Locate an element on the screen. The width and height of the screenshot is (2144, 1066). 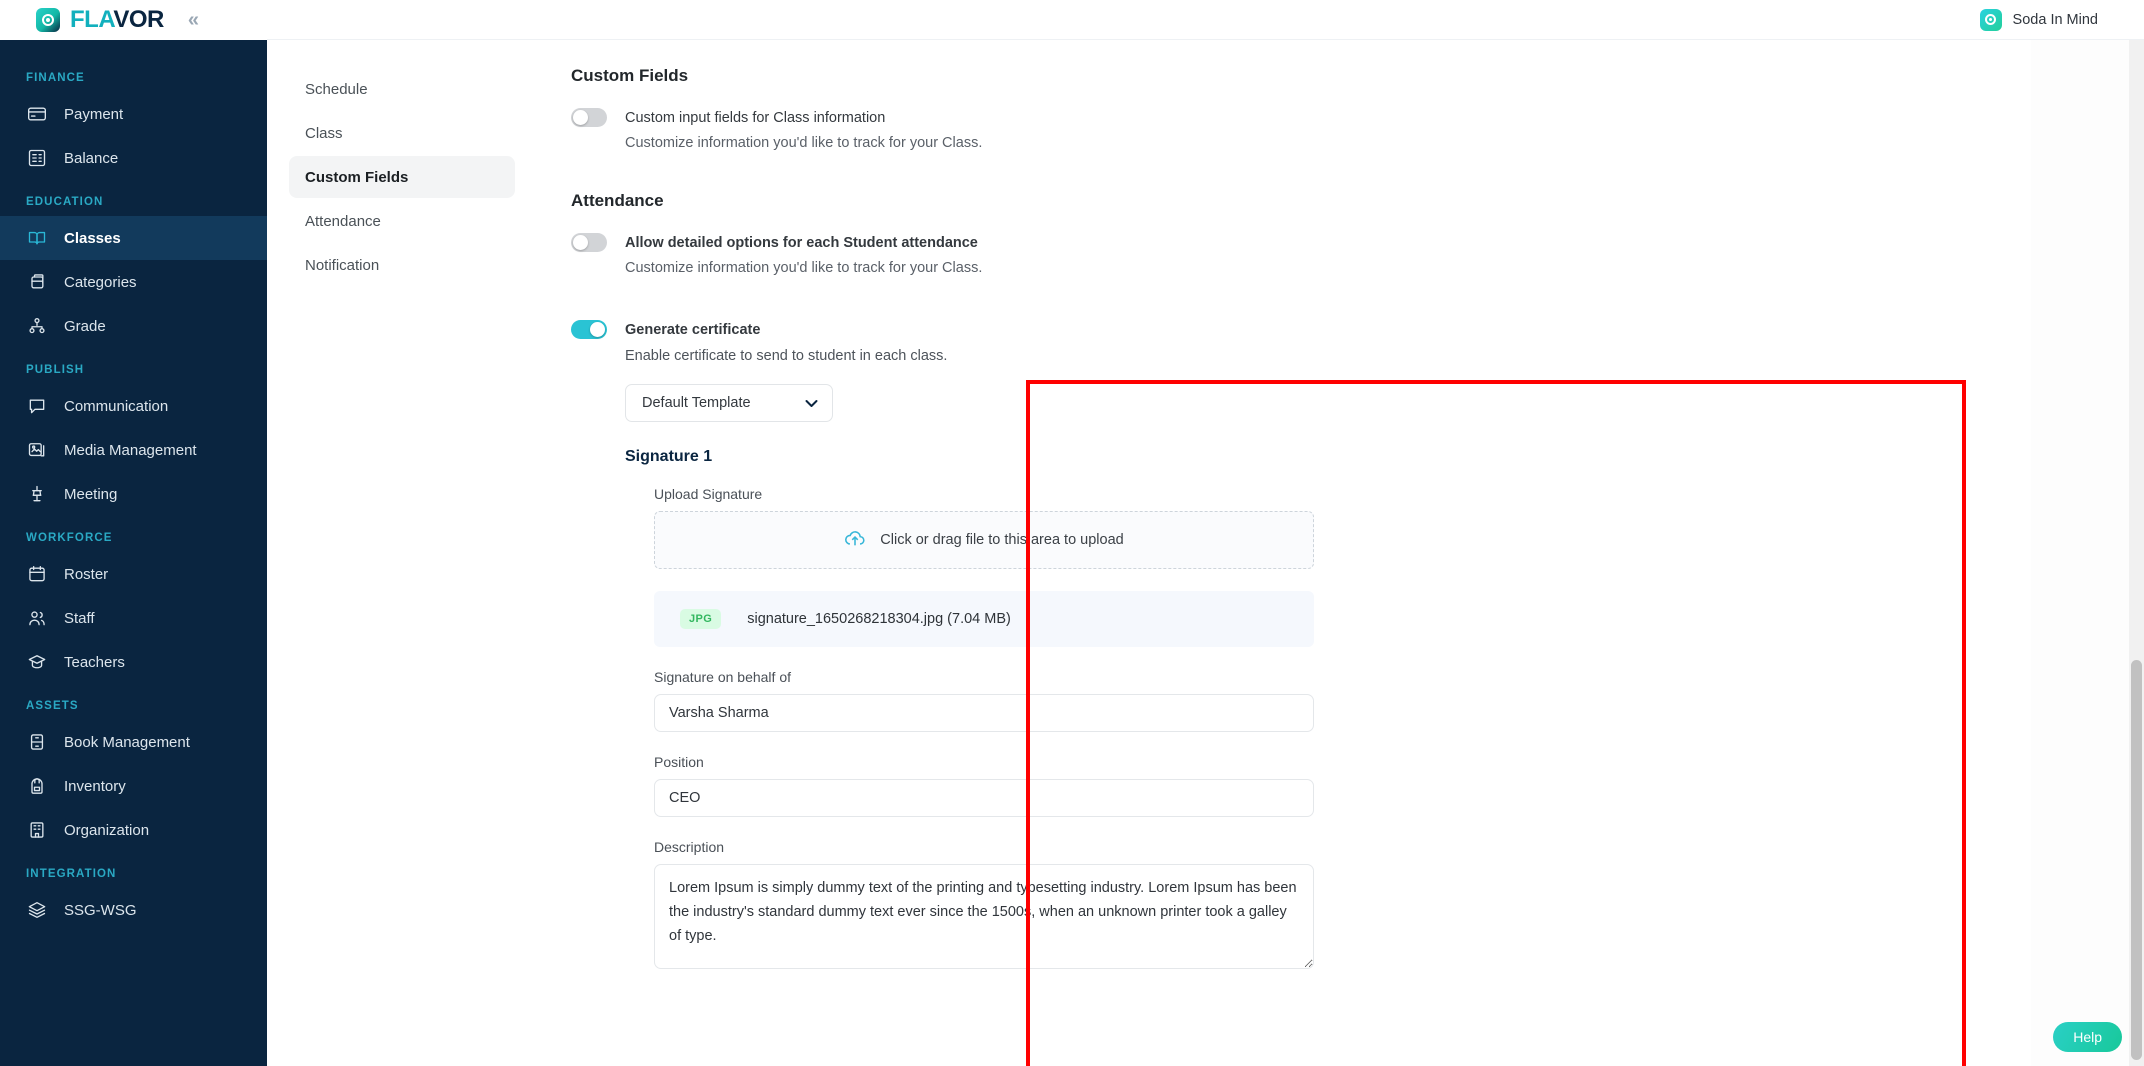
certificate-template-select: Default Template is located at coordinates (729, 403).